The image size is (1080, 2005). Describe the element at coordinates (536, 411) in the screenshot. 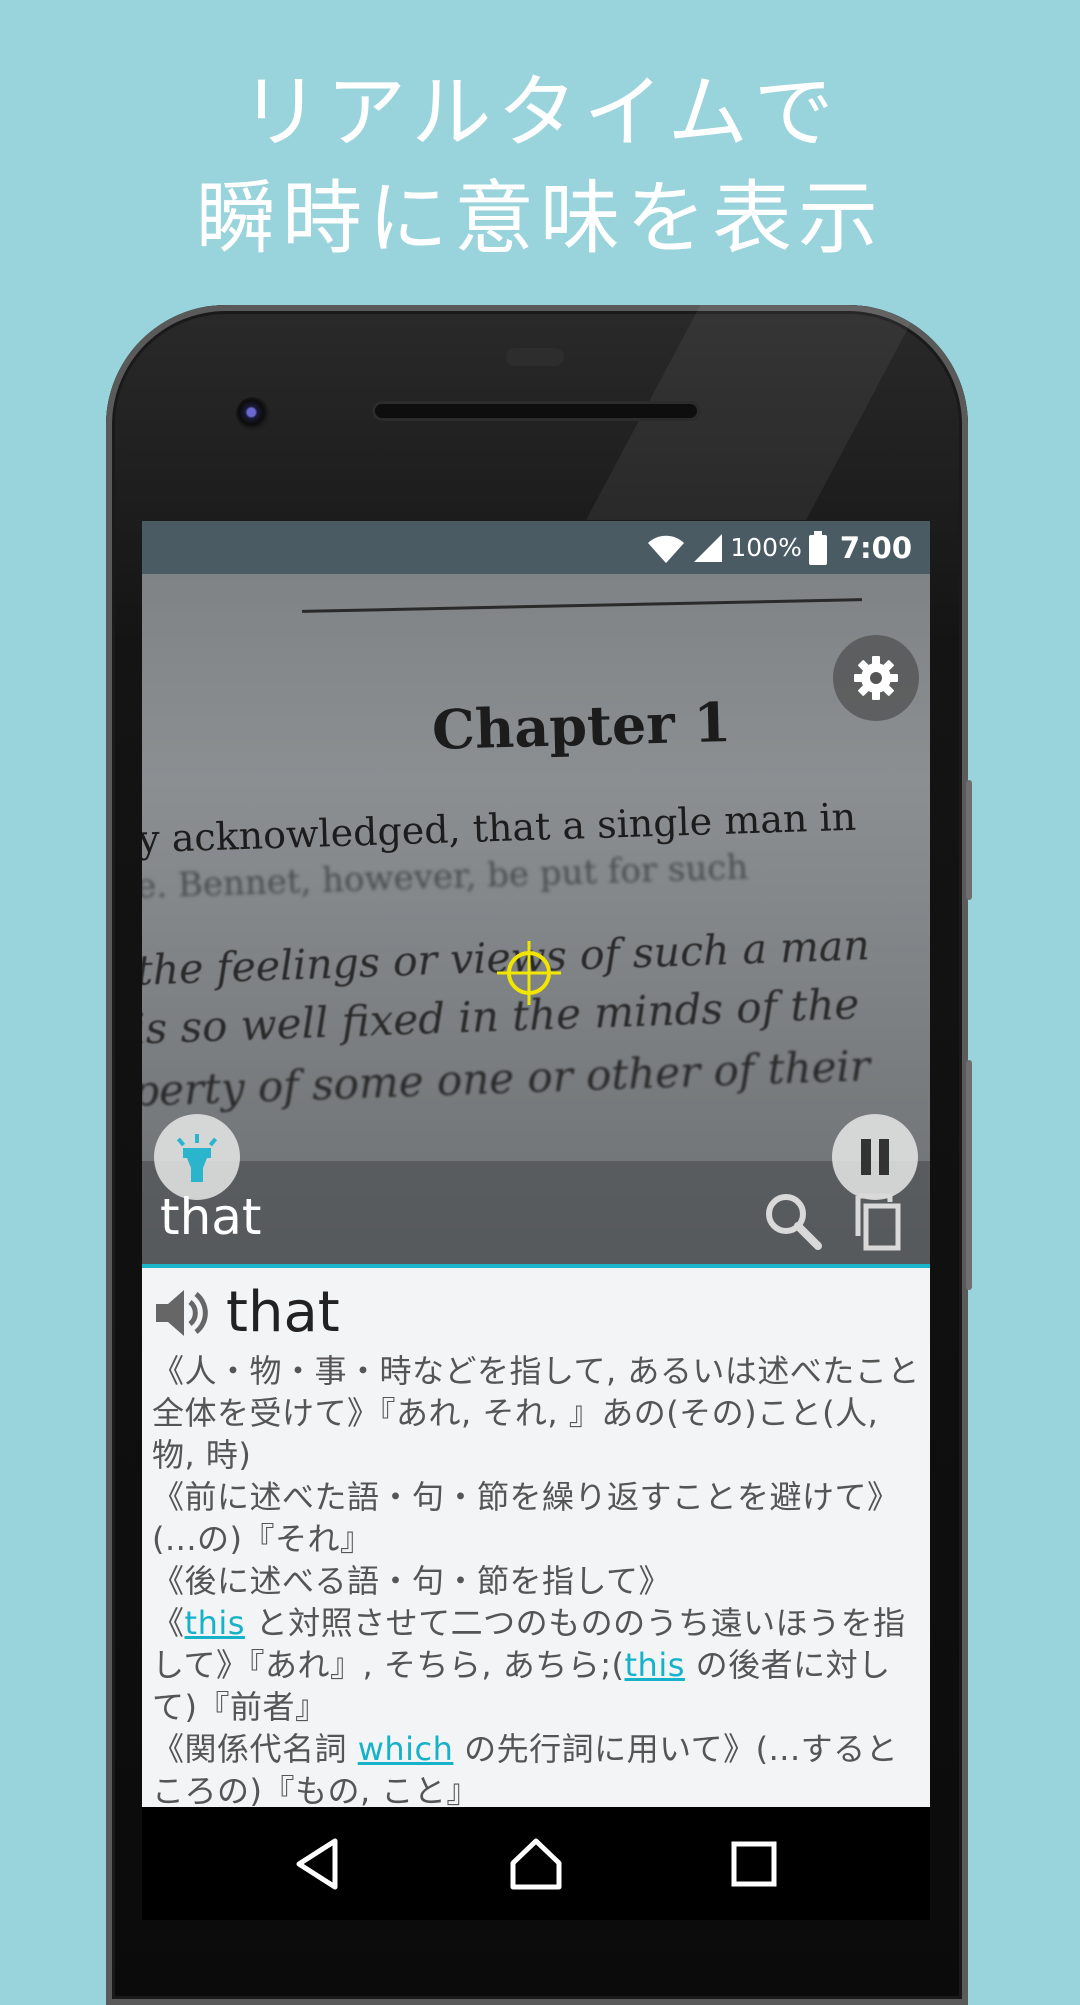

I see `earpiece-speaker` at that location.